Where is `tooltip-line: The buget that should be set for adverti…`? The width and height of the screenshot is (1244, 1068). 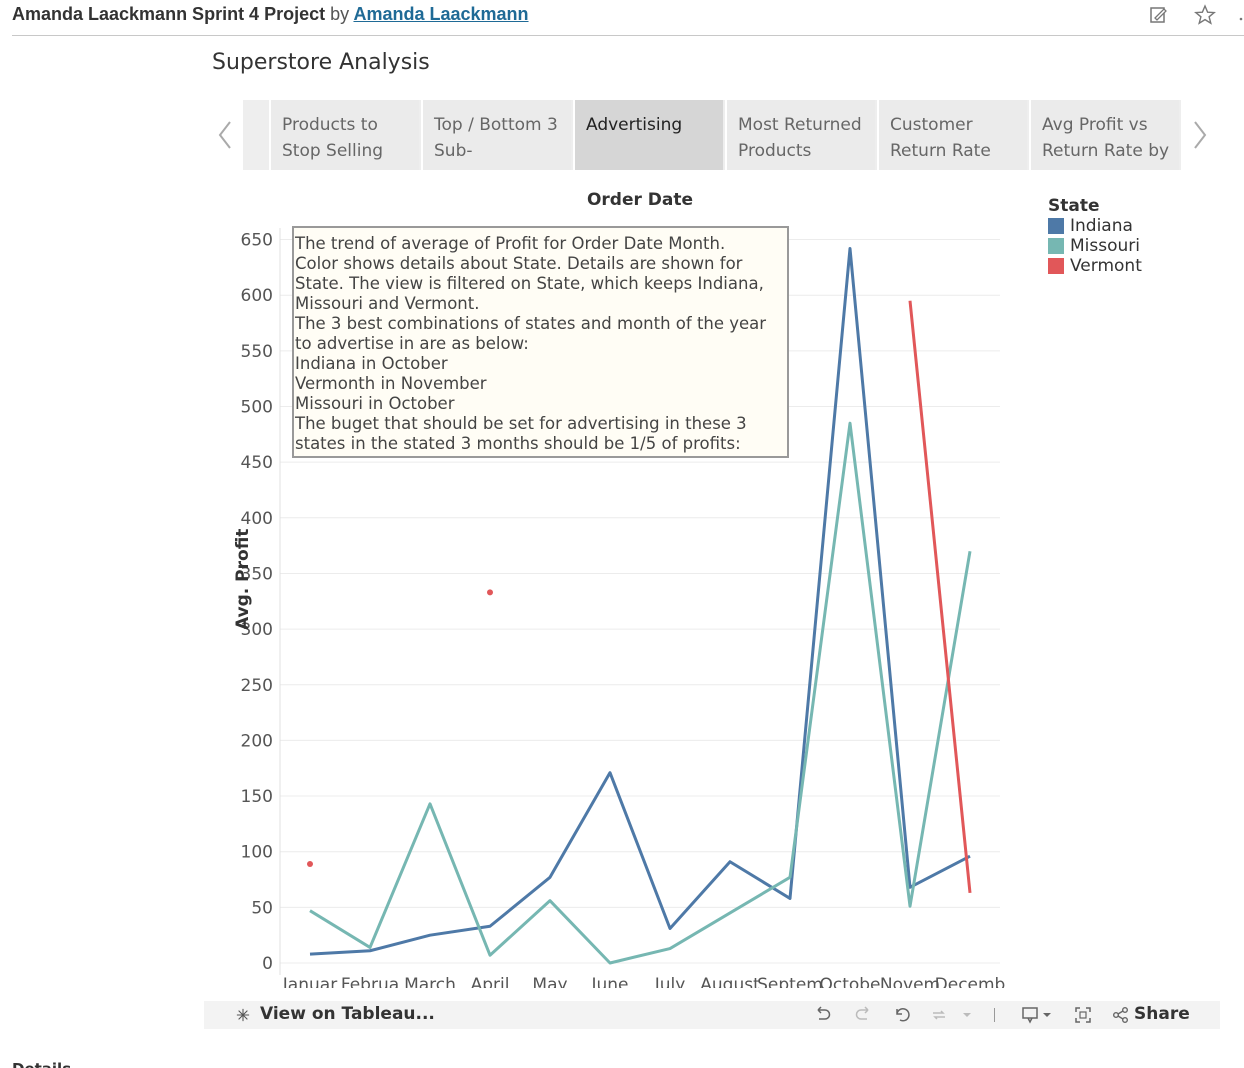 tooltip-line: The buget that should be set for adverti… is located at coordinates (521, 423).